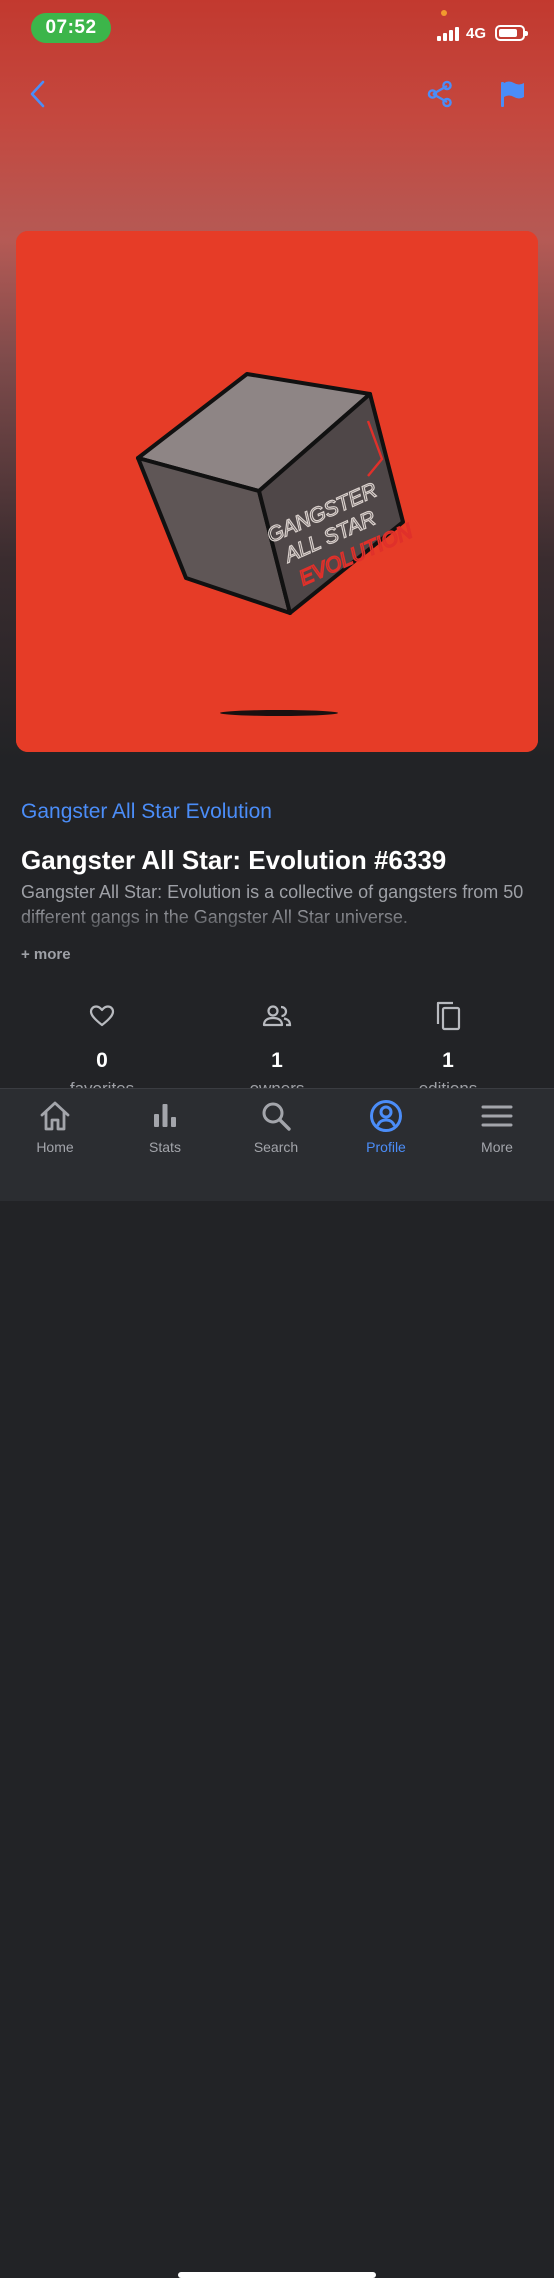 This screenshot has height=2278, width=554. Describe the element at coordinates (386, 1116) in the screenshot. I see `profile-icon` at that location.